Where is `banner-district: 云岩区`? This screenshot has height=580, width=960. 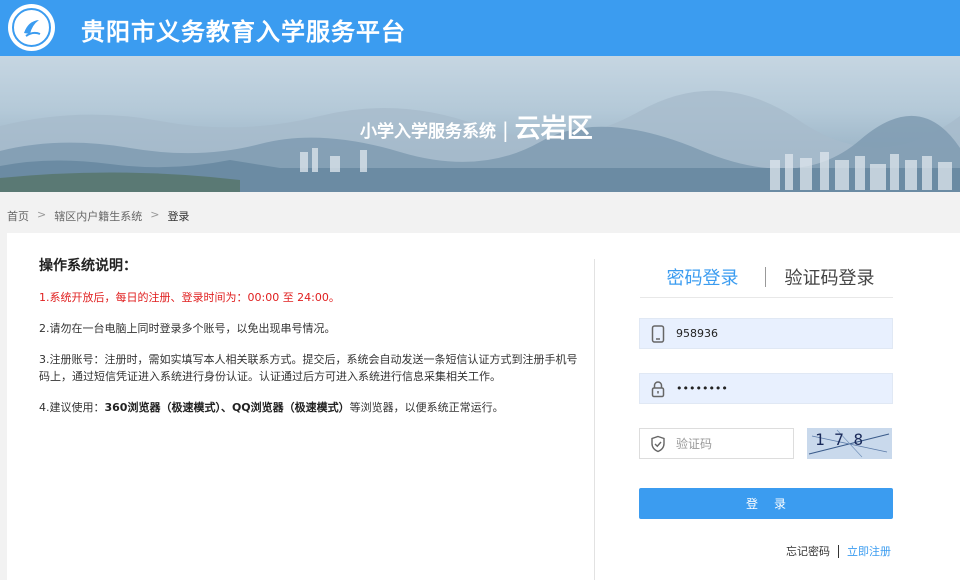
banner-district: 云岩区 is located at coordinates (553, 129).